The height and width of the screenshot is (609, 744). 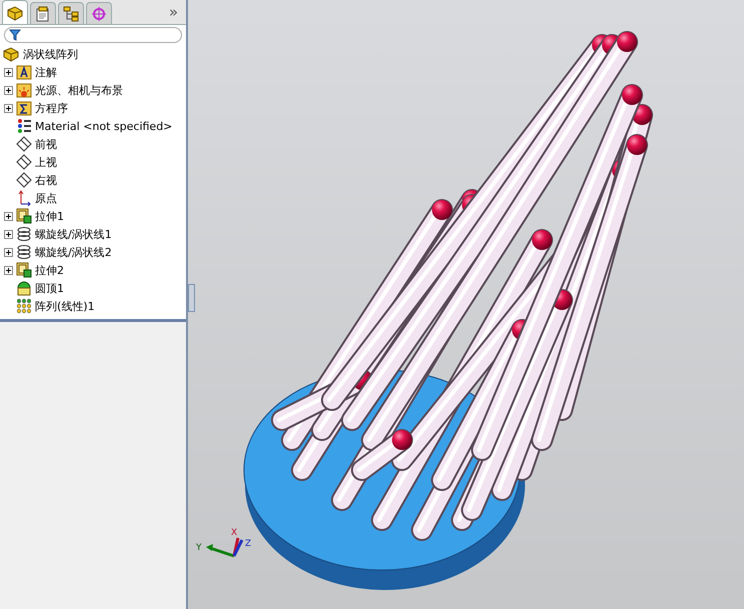 What do you see at coordinates (24, 126) in the screenshot?
I see `material-icon` at bounding box center [24, 126].